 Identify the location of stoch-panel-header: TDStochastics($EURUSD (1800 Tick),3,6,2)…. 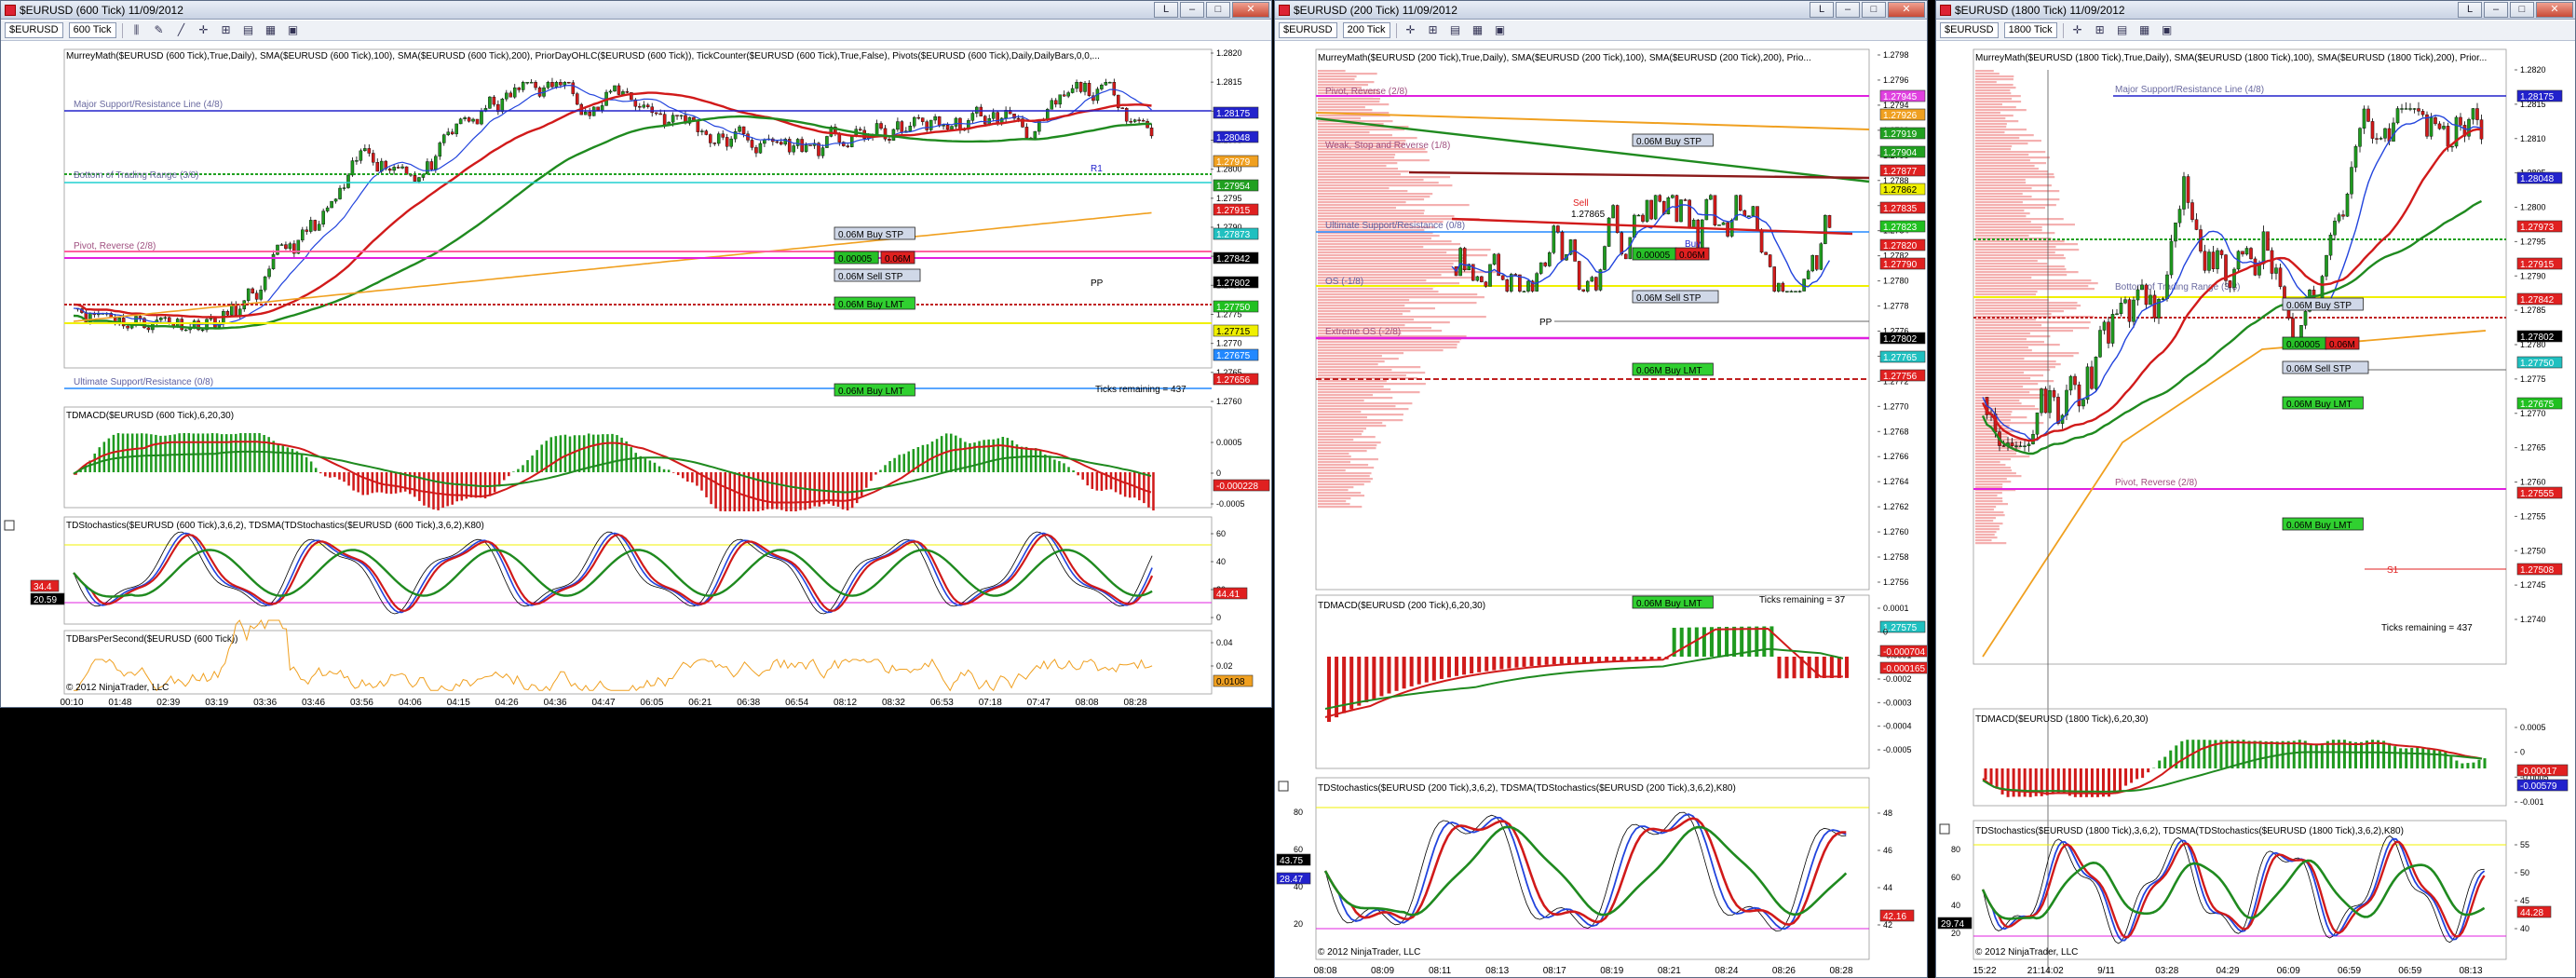
(2189, 831).